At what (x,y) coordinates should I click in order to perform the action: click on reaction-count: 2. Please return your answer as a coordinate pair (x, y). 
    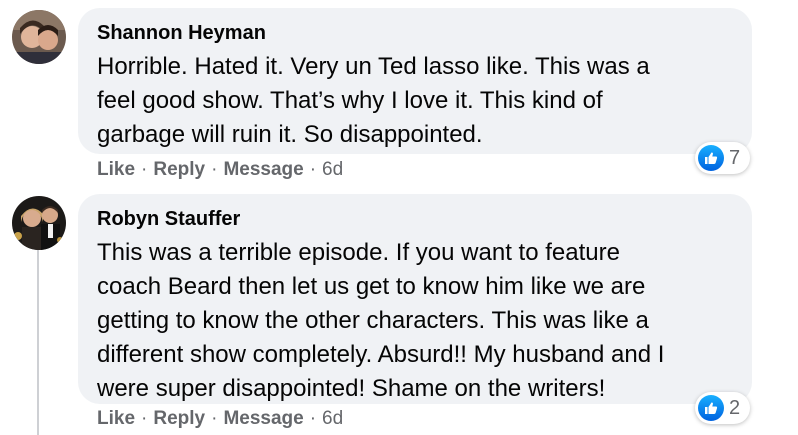
    Looking at the image, I should click on (735, 407).